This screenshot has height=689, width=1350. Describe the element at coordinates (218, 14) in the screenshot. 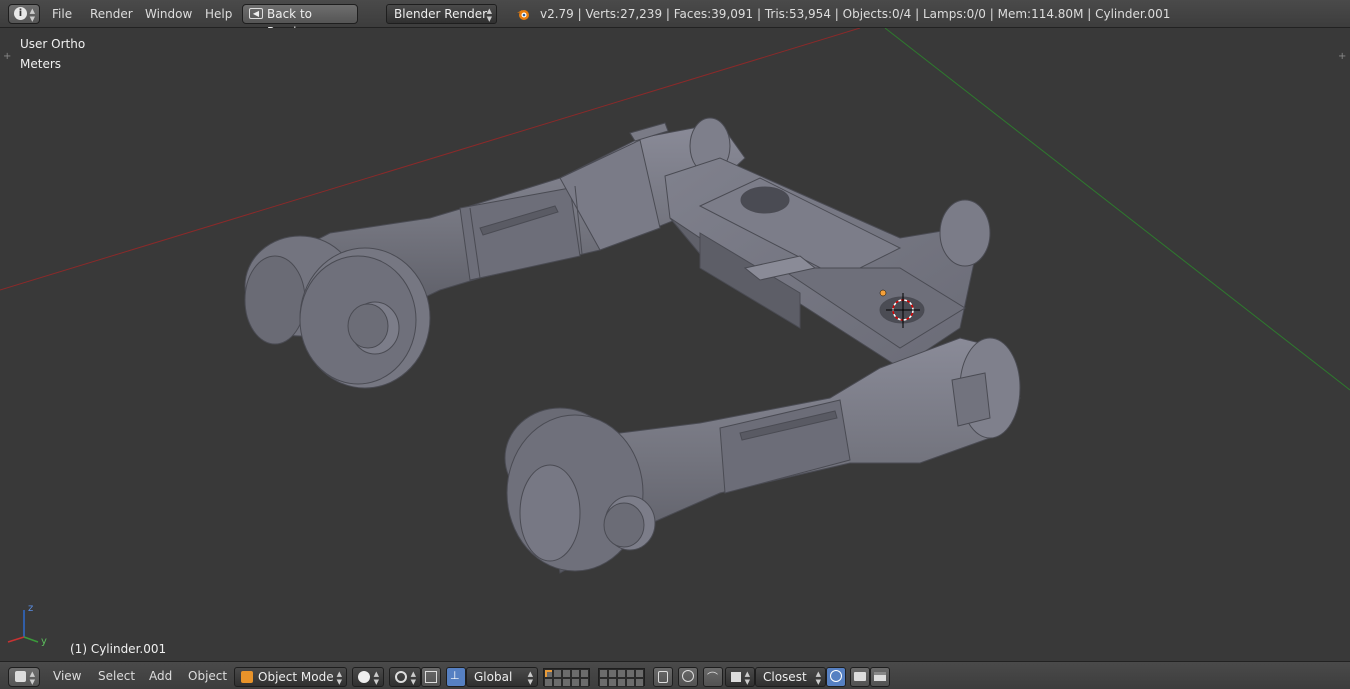

I see `menu-help: Help` at that location.